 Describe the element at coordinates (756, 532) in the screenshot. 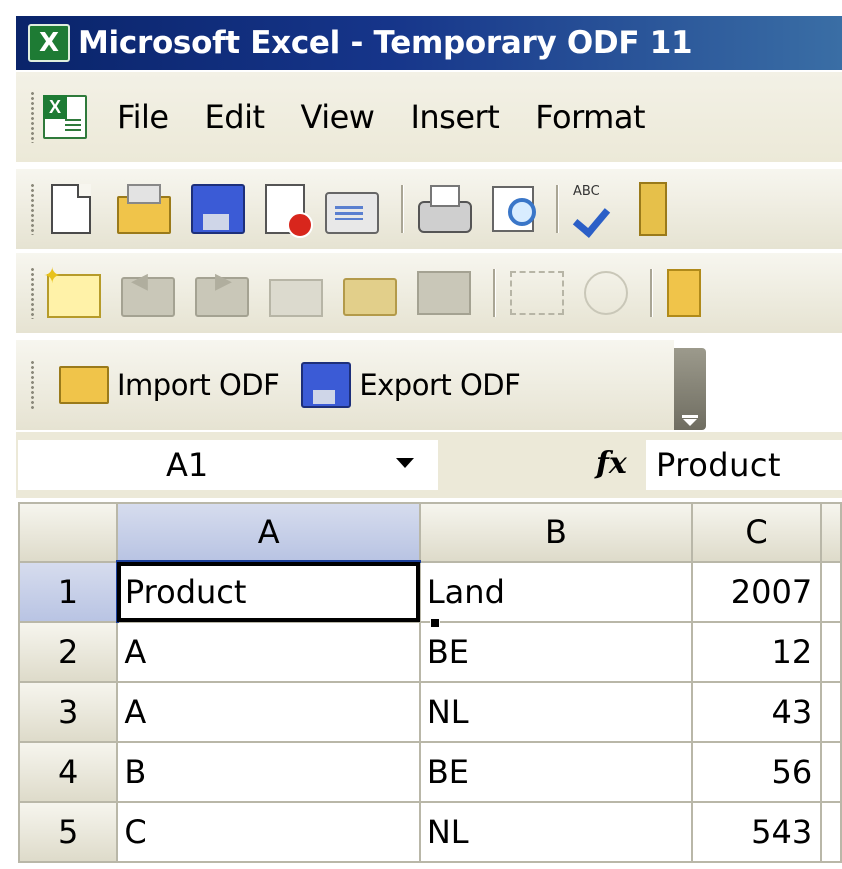

I see `column-header-c: C` at that location.